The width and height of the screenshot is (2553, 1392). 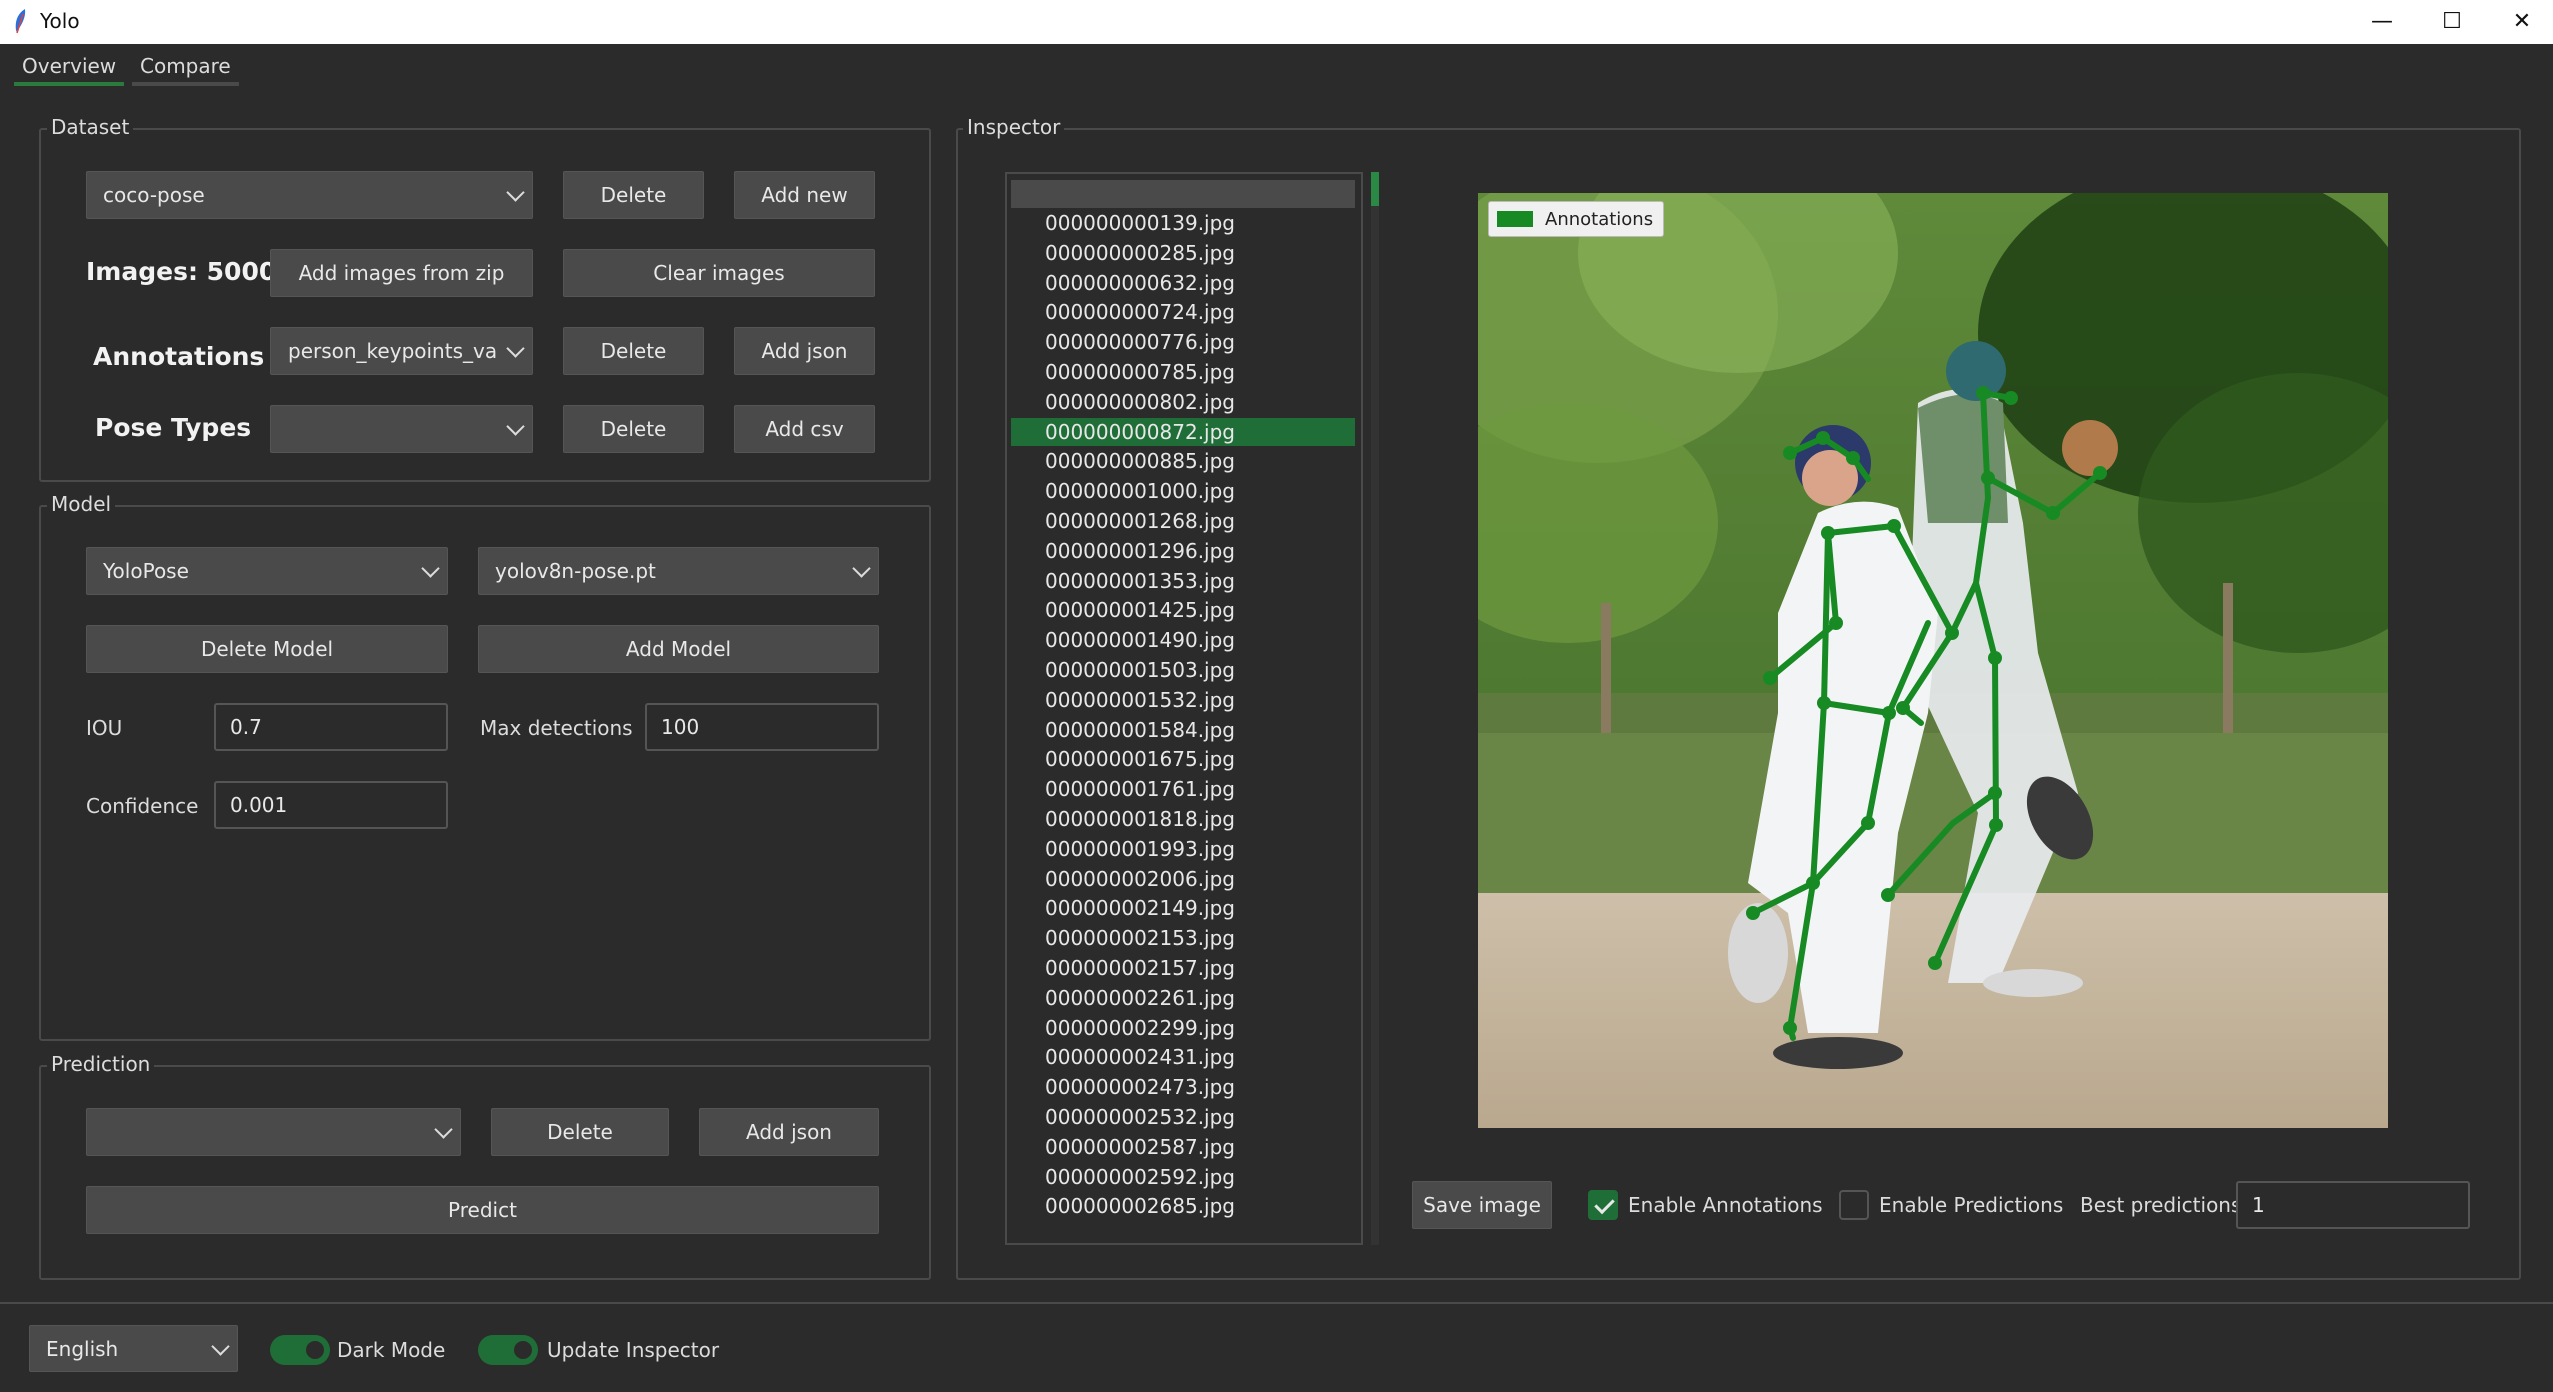 What do you see at coordinates (185, 66) in the screenshot?
I see `tab-compare-label: Compare` at bounding box center [185, 66].